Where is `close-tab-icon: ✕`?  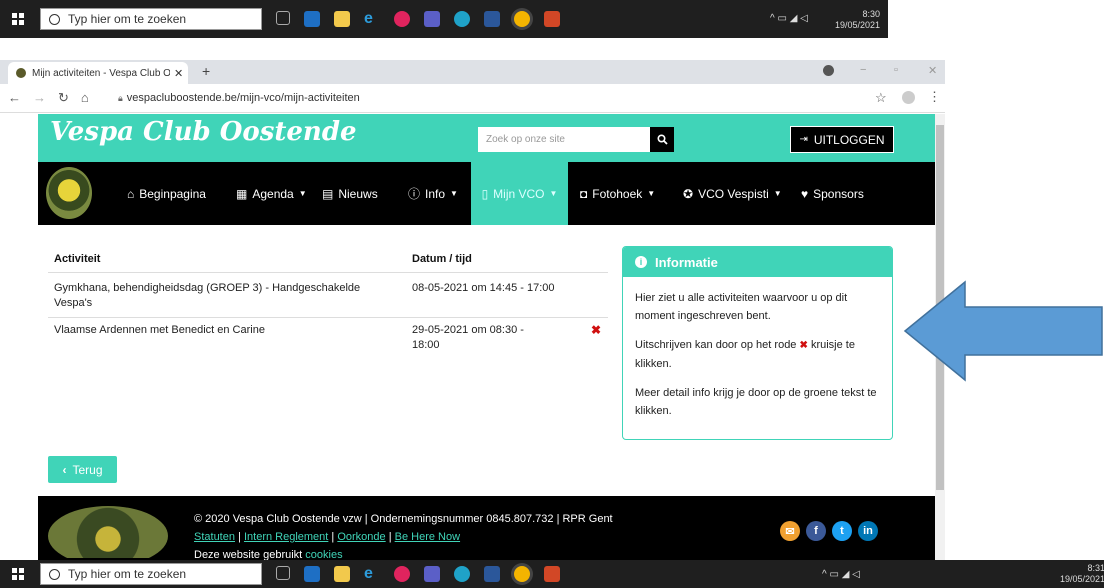 close-tab-icon: ✕ is located at coordinates (178, 73).